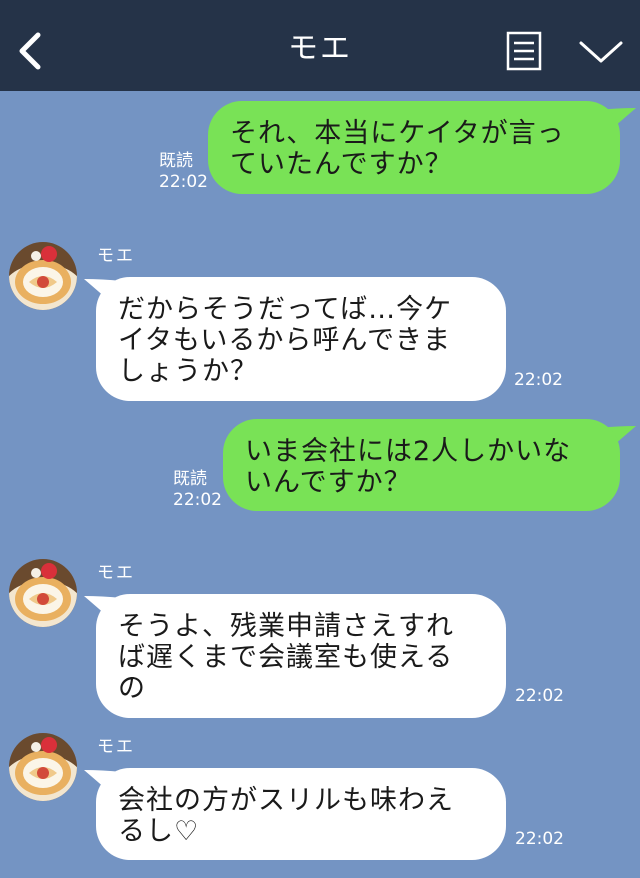 The width and height of the screenshot is (640, 878). What do you see at coordinates (414, 147) in the screenshot?
I see `my-message-bubble: それ、本当にケイタが言っ ていたんですか？` at bounding box center [414, 147].